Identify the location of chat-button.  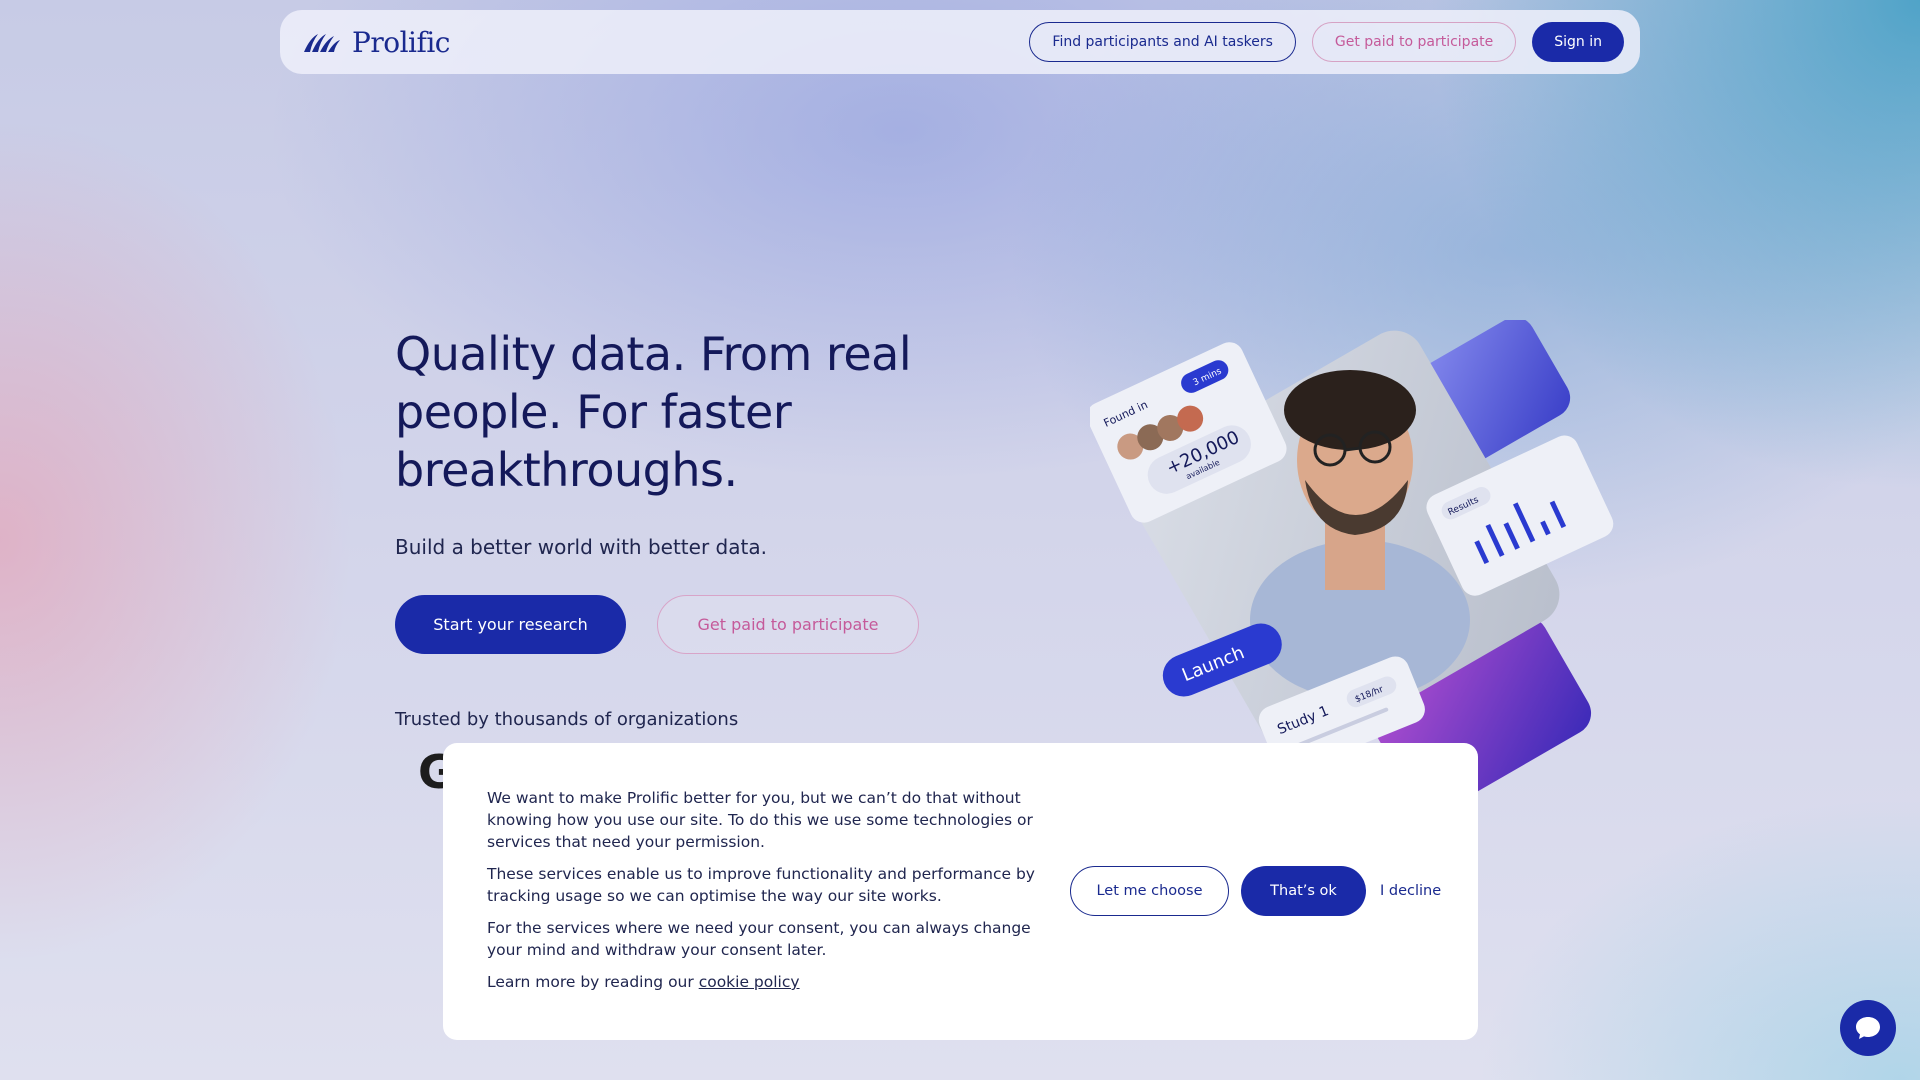
(1868, 1028).